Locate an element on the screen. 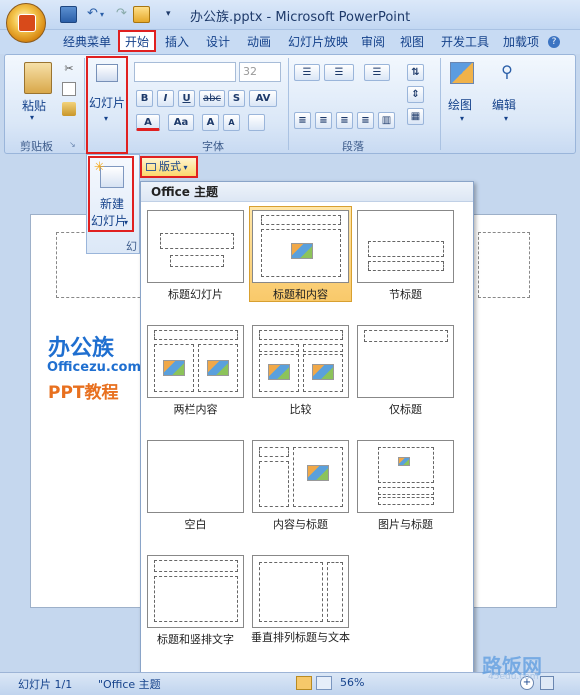 This screenshot has width=580, height=695. layout-button: 版式 ▾ is located at coordinates (169, 167).